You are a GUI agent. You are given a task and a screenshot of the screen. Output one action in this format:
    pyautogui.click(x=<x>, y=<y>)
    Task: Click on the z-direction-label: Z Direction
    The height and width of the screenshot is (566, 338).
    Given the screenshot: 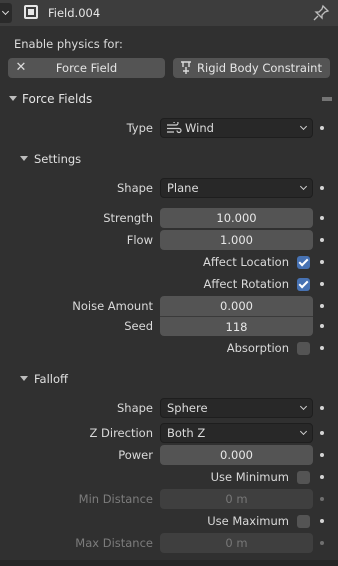 What is the action you would take?
    pyautogui.click(x=121, y=433)
    